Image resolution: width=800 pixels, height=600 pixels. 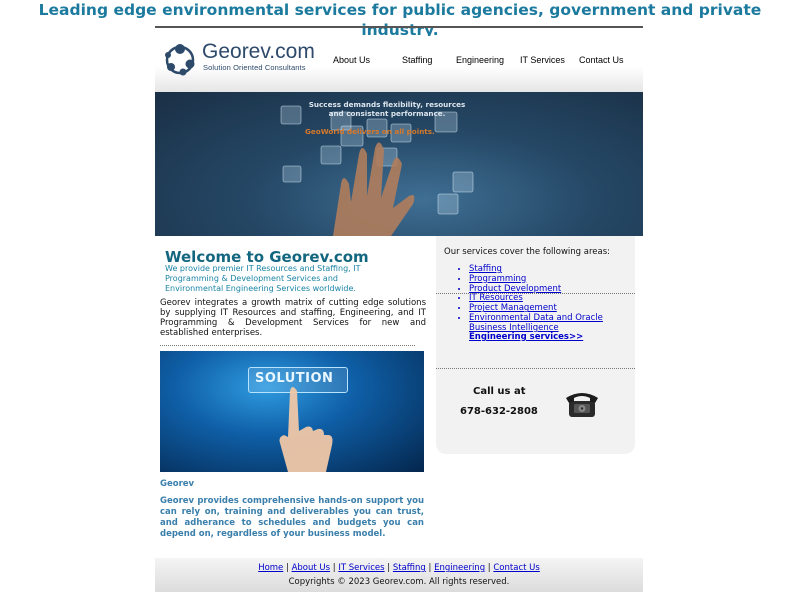 I want to click on top-divider, so click(x=399, y=27).